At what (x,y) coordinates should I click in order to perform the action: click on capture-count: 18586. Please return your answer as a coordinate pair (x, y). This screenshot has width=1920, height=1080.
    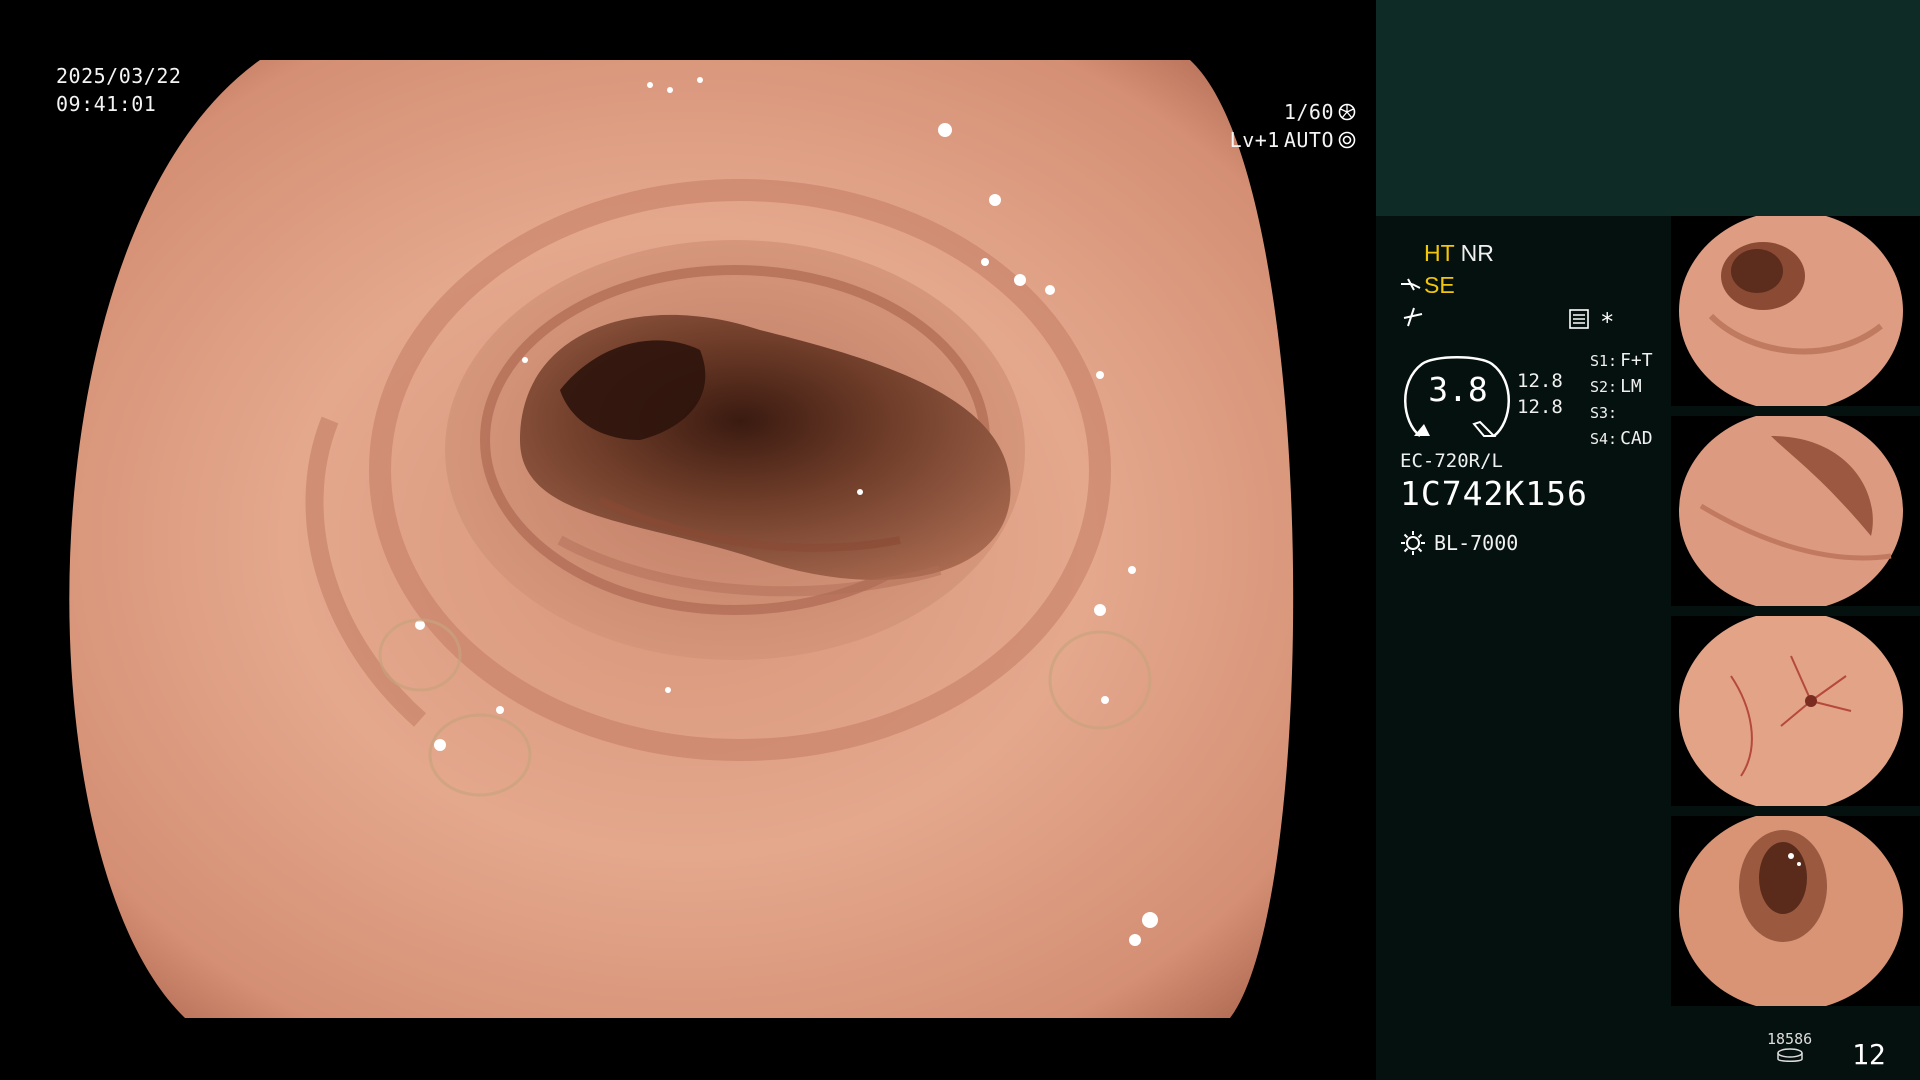
    Looking at the image, I should click on (1790, 1039).